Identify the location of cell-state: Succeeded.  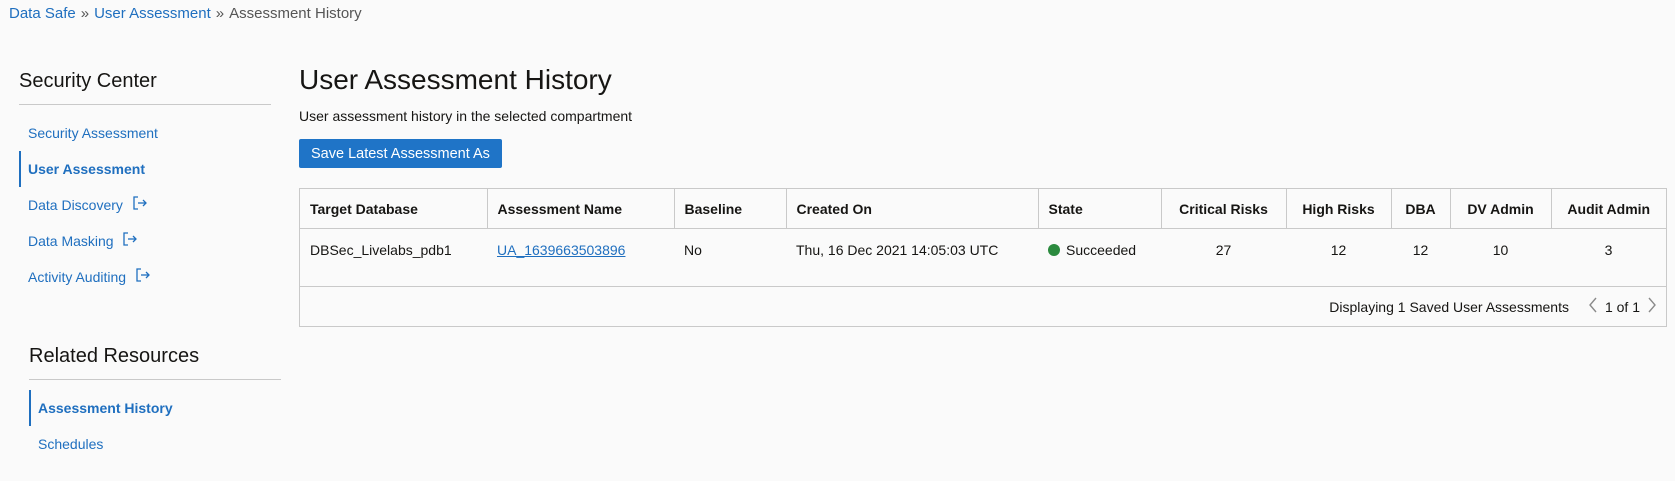
(1099, 258).